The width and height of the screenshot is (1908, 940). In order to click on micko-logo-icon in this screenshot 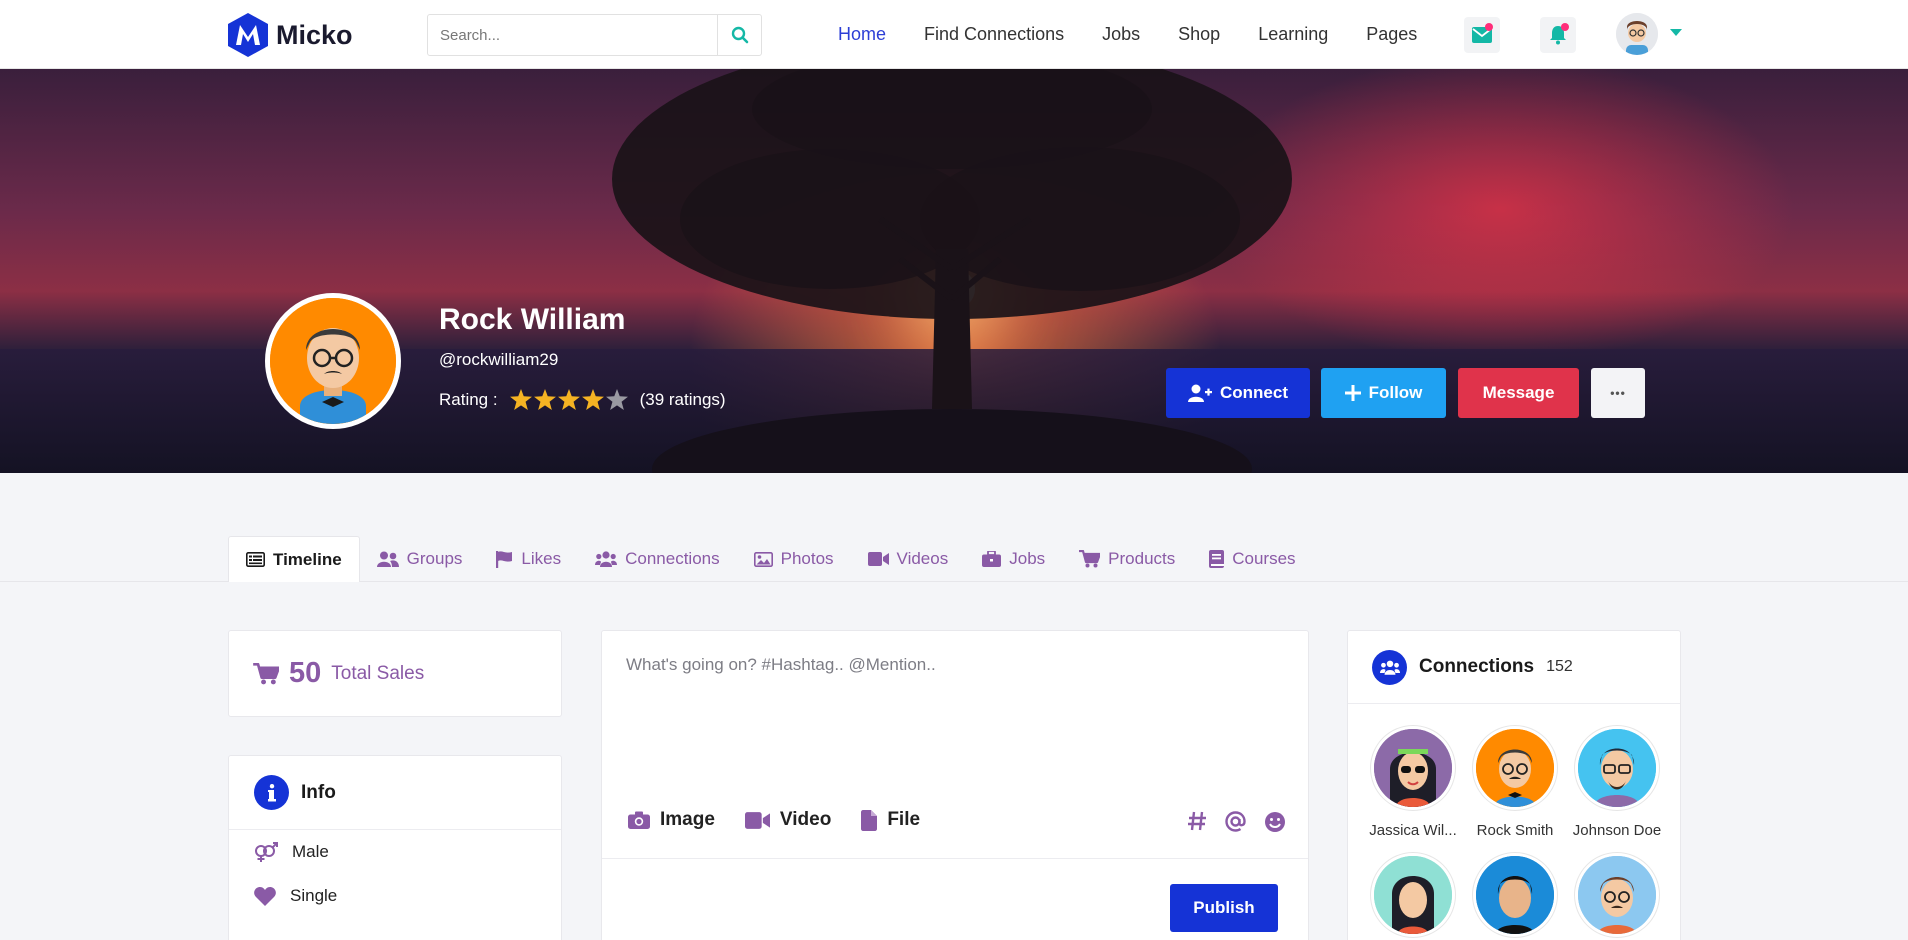, I will do `click(248, 35)`.